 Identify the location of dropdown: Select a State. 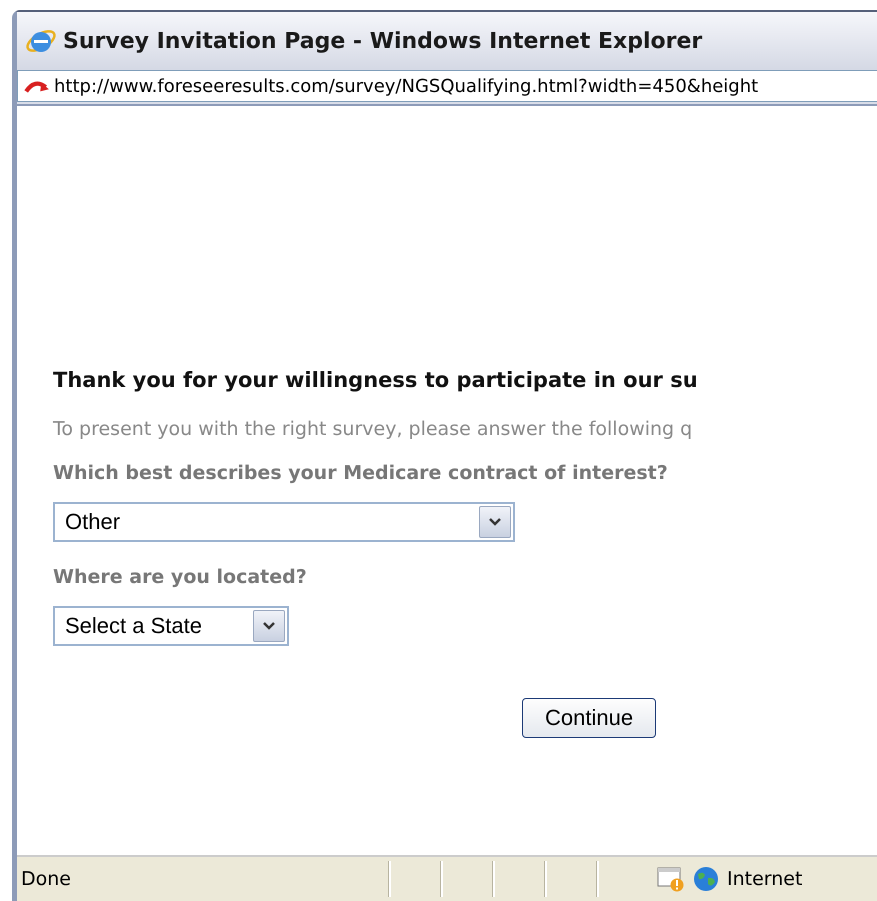
(171, 626).